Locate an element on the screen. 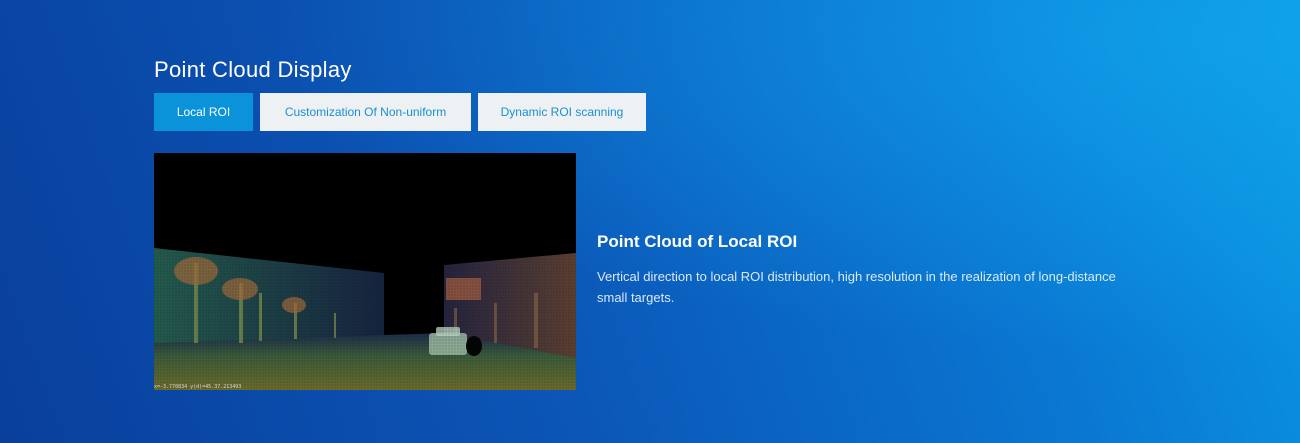 Image resolution: width=1300 pixels, height=443 pixels. tab-dynamic-roi-scanning: Dynamic ROI scanning is located at coordinates (562, 112).